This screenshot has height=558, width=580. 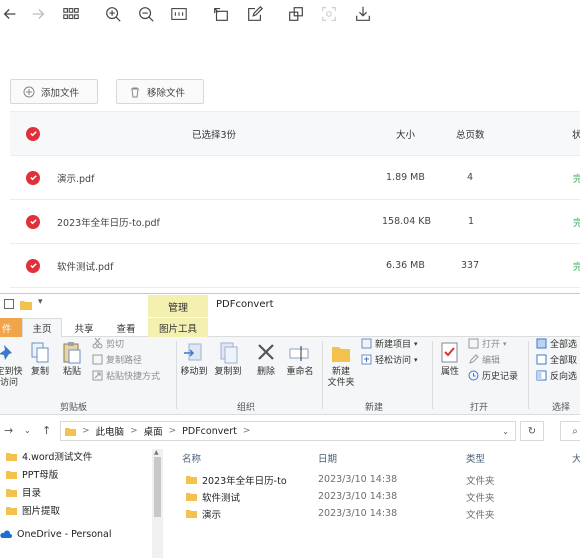 I want to click on list-item: 演示 2023/3/10 14:38 文件夹, so click(x=375, y=513).